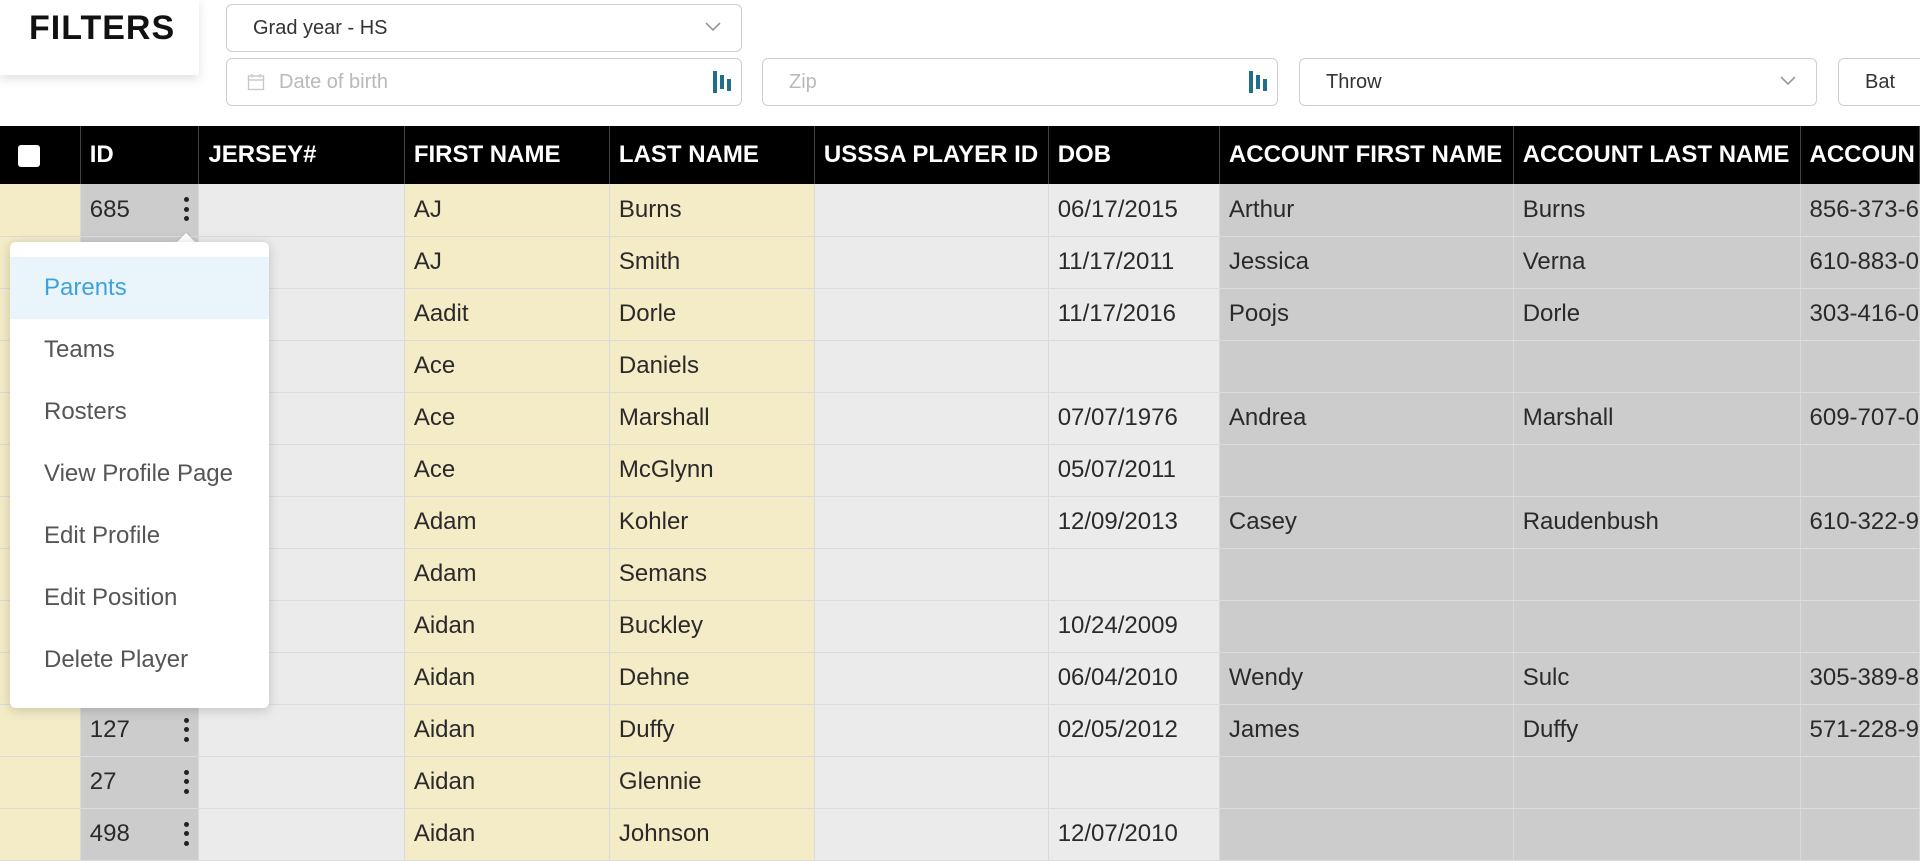  What do you see at coordinates (712, 366) in the screenshot?
I see `last-name-cell: Daniels` at bounding box center [712, 366].